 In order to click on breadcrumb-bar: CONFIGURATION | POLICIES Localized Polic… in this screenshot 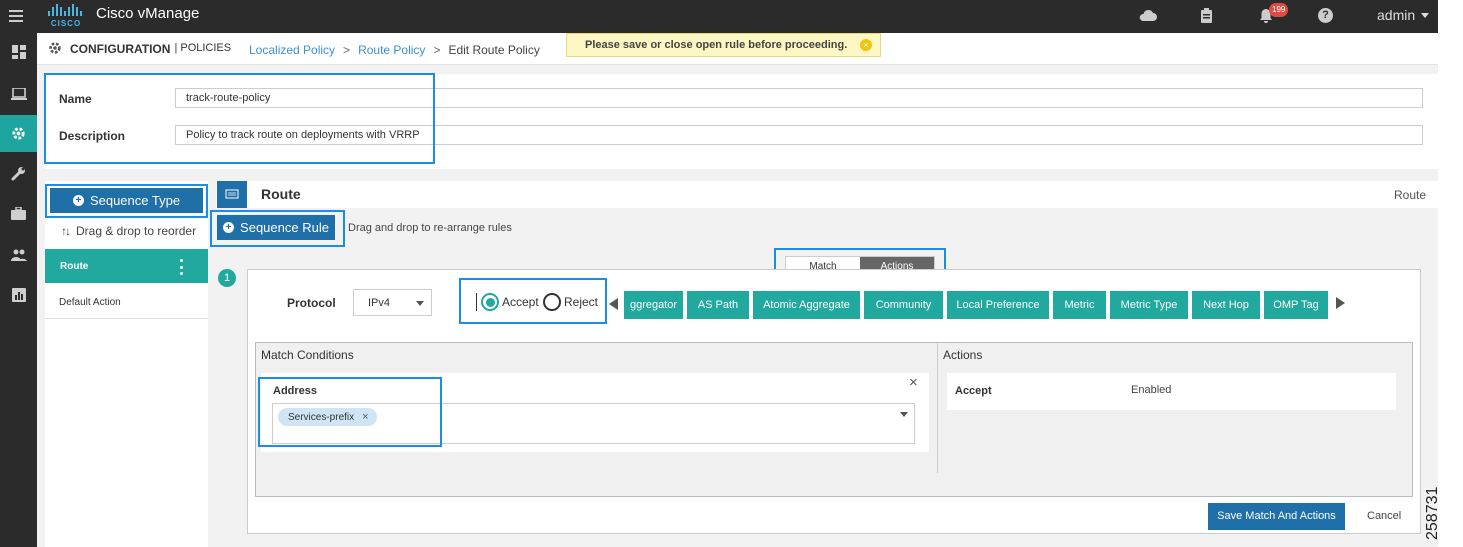, I will do `click(737, 49)`.